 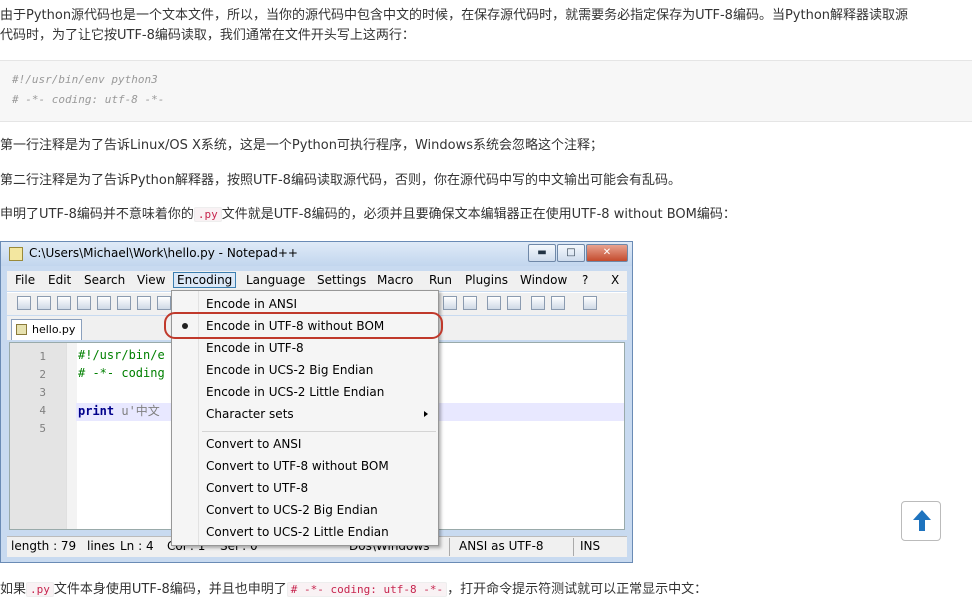 What do you see at coordinates (97, 214) in the screenshot?
I see `para4-text-a: 申明了UTF-8编码并不意味着你的` at bounding box center [97, 214].